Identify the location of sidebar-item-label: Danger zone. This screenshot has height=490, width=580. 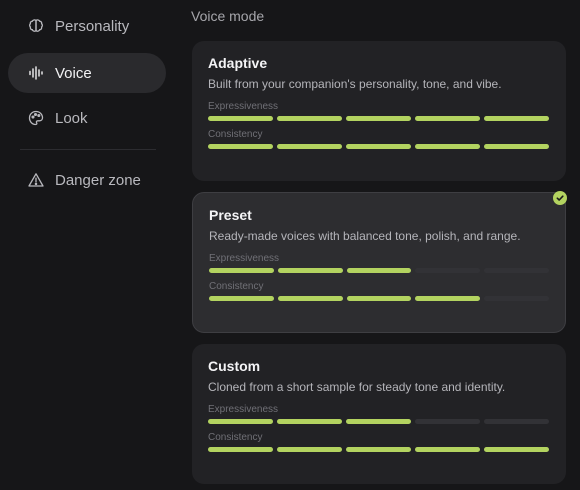
(98, 180).